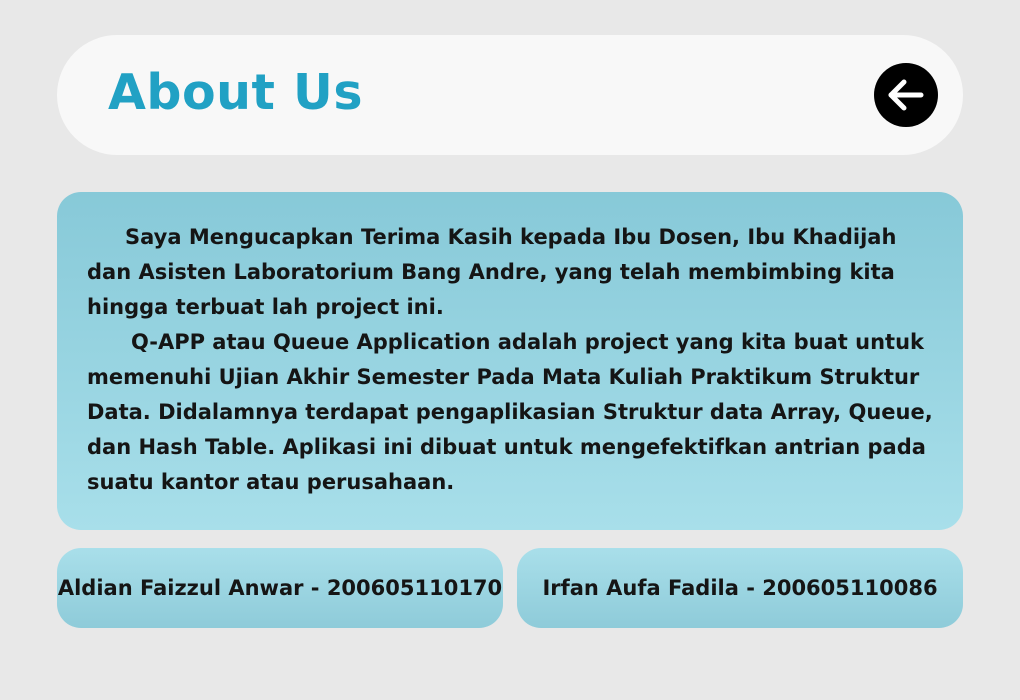 The width and height of the screenshot is (1020, 700). Describe the element at coordinates (235, 92) in the screenshot. I see `page-title: About Us` at that location.